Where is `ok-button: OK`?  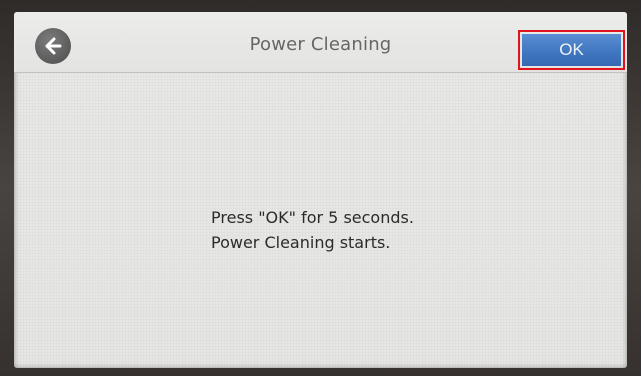 ok-button: OK is located at coordinates (571, 50).